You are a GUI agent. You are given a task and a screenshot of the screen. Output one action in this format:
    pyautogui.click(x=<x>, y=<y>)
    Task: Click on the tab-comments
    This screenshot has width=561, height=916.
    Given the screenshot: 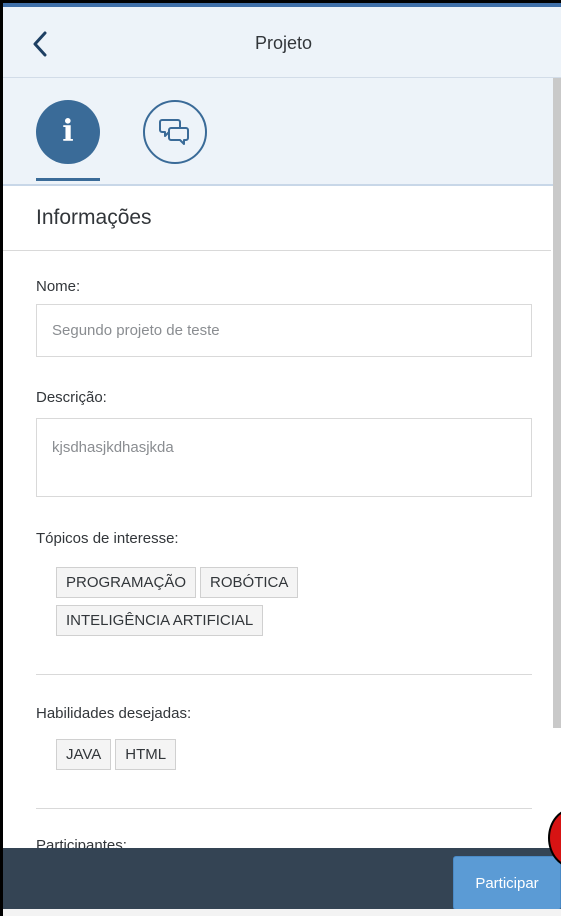 What is the action you would take?
    pyautogui.click(x=175, y=132)
    